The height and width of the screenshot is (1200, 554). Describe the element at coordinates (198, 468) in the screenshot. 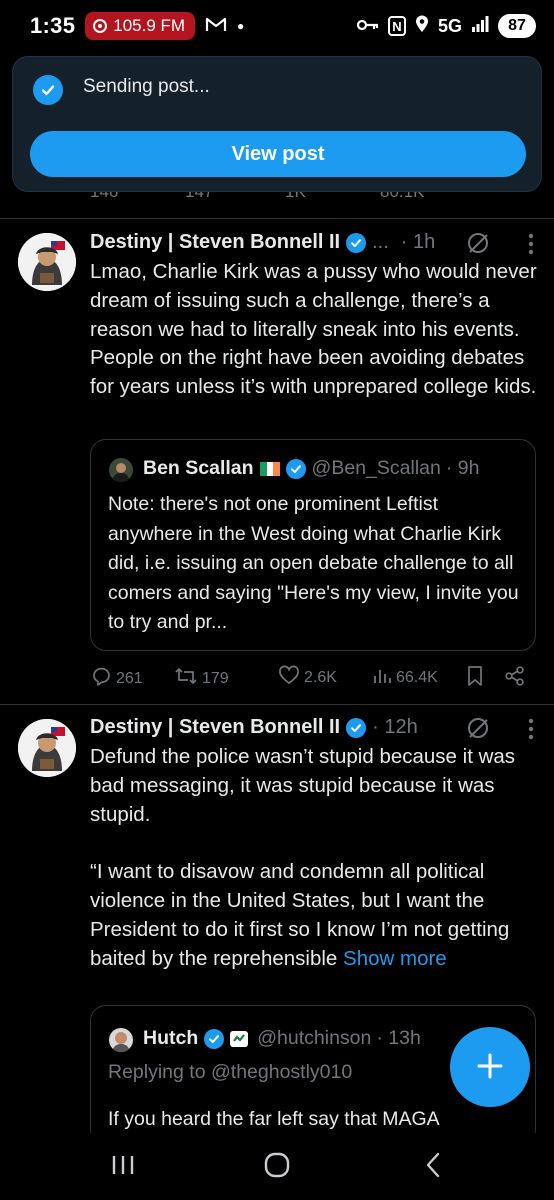

I see `quote-author-name: Ben Scallan` at that location.